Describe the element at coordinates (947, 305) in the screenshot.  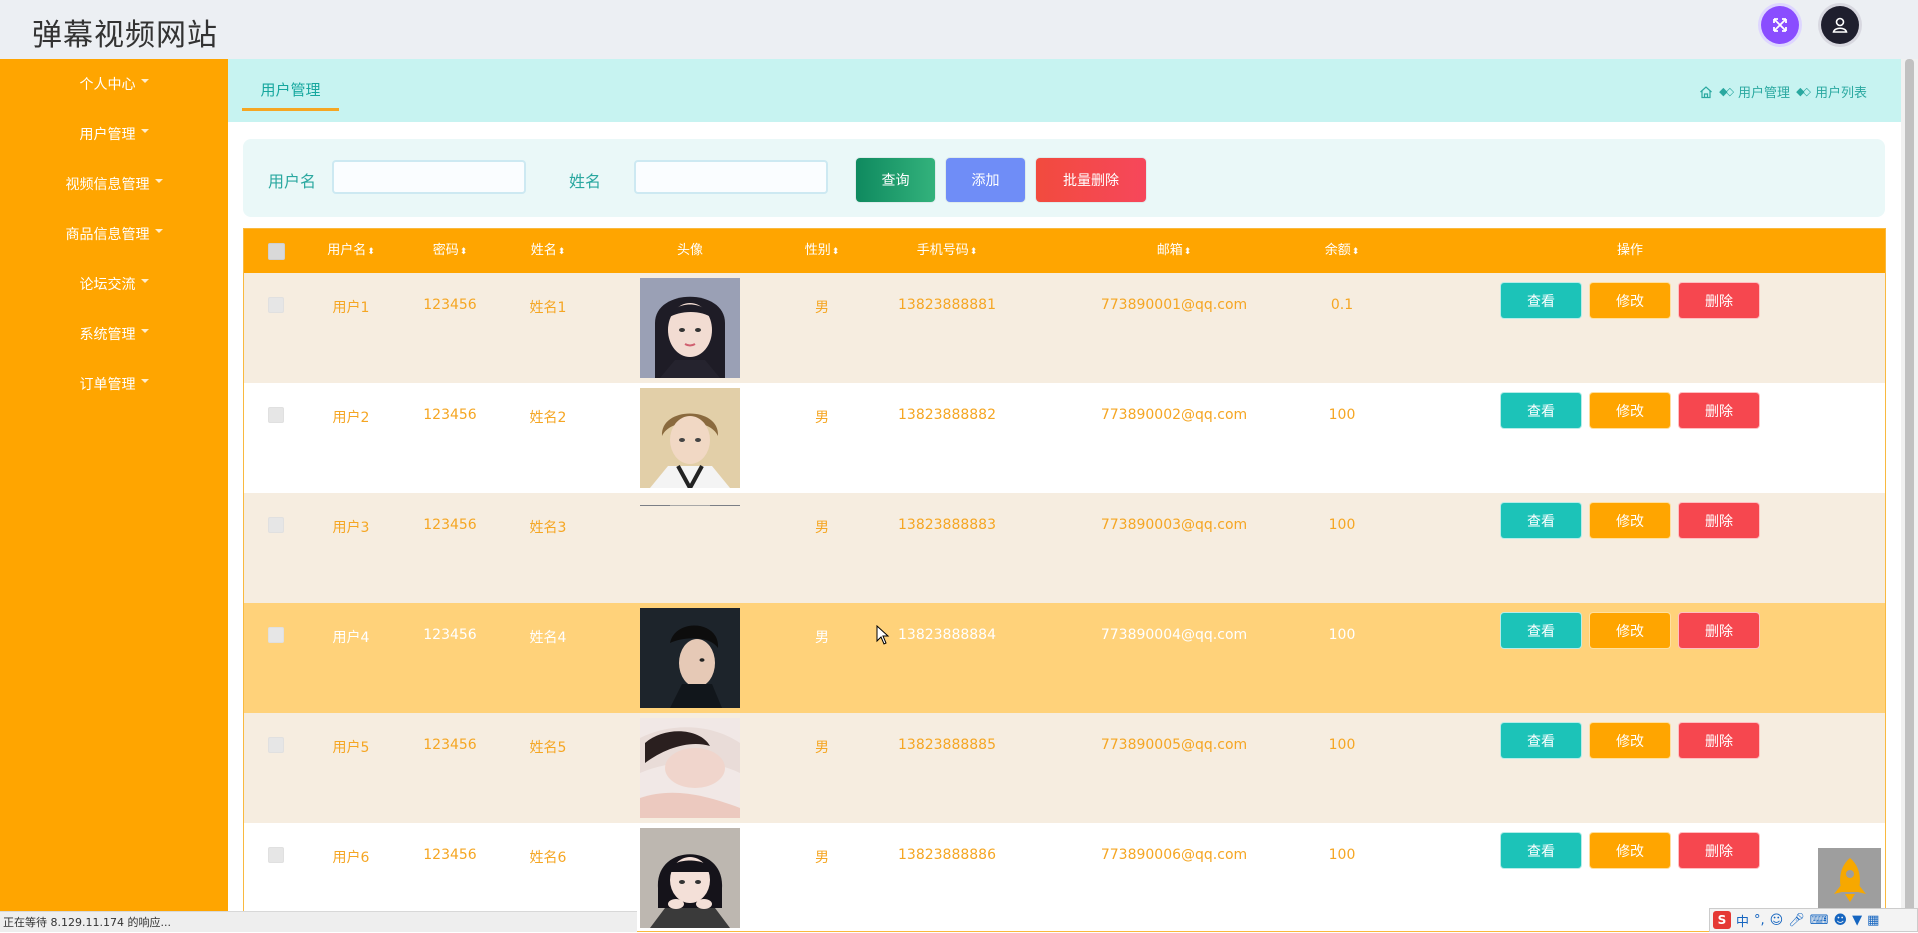
I see `cell-phone: 13823888881` at that location.